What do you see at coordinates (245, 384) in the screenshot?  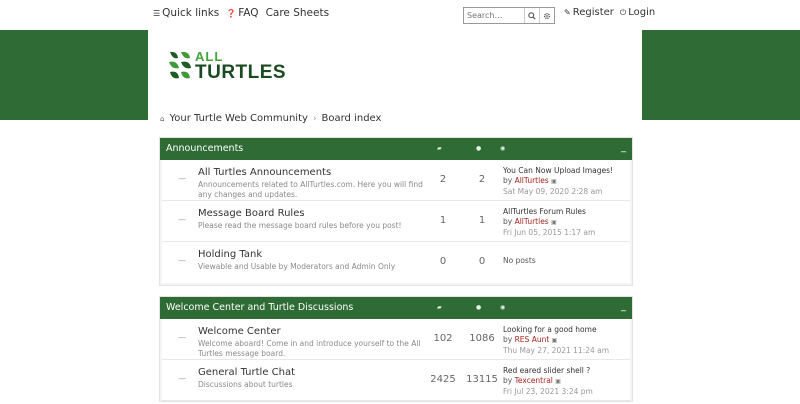 I see `forum-description: Discussions about turtles` at bounding box center [245, 384].